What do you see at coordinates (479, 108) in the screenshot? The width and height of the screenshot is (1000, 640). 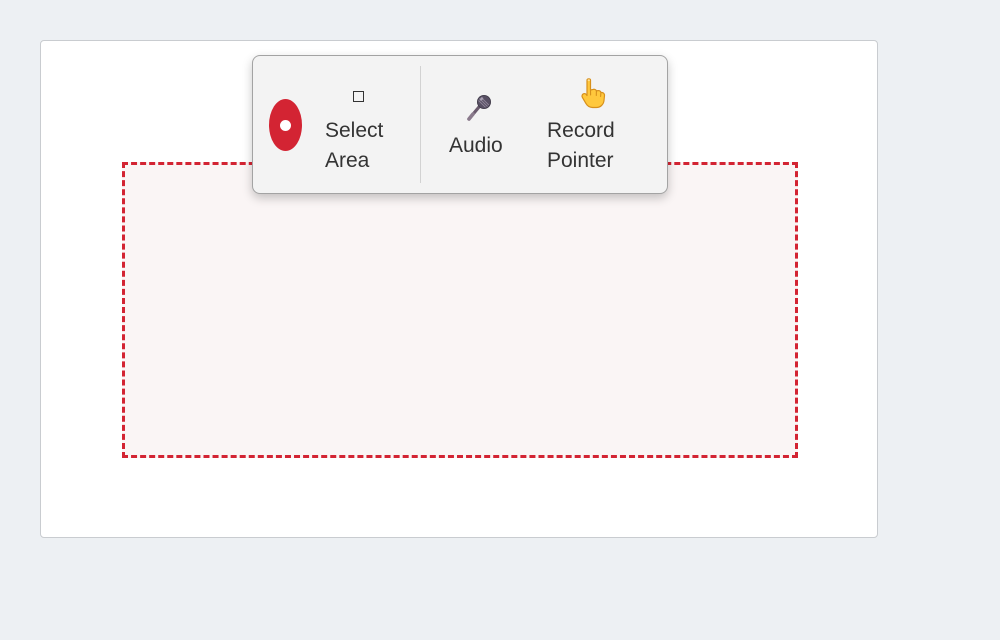 I see `microphone-icon` at bounding box center [479, 108].